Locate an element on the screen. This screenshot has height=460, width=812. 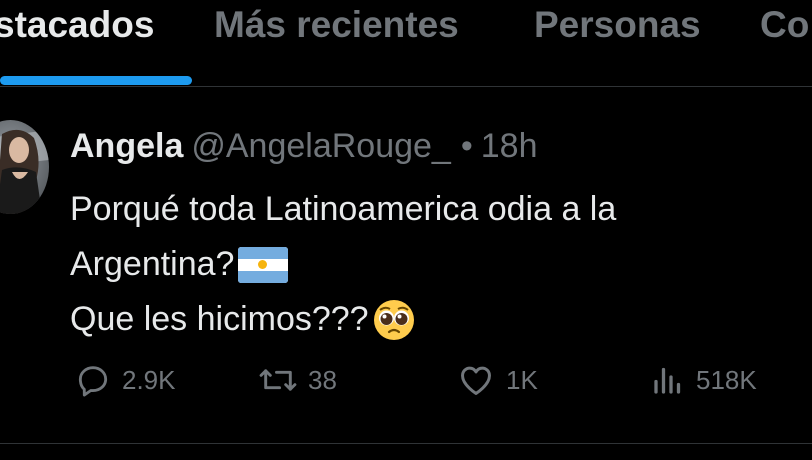
tweet-line-text: Porqué toda Latinoamerica odia a la is located at coordinates (343, 209).